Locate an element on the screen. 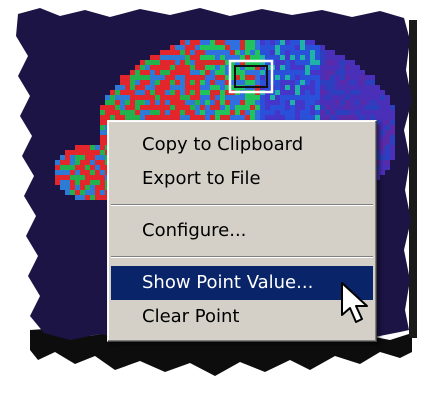  menu-item-clear-point: Clear Point is located at coordinates (242, 317).